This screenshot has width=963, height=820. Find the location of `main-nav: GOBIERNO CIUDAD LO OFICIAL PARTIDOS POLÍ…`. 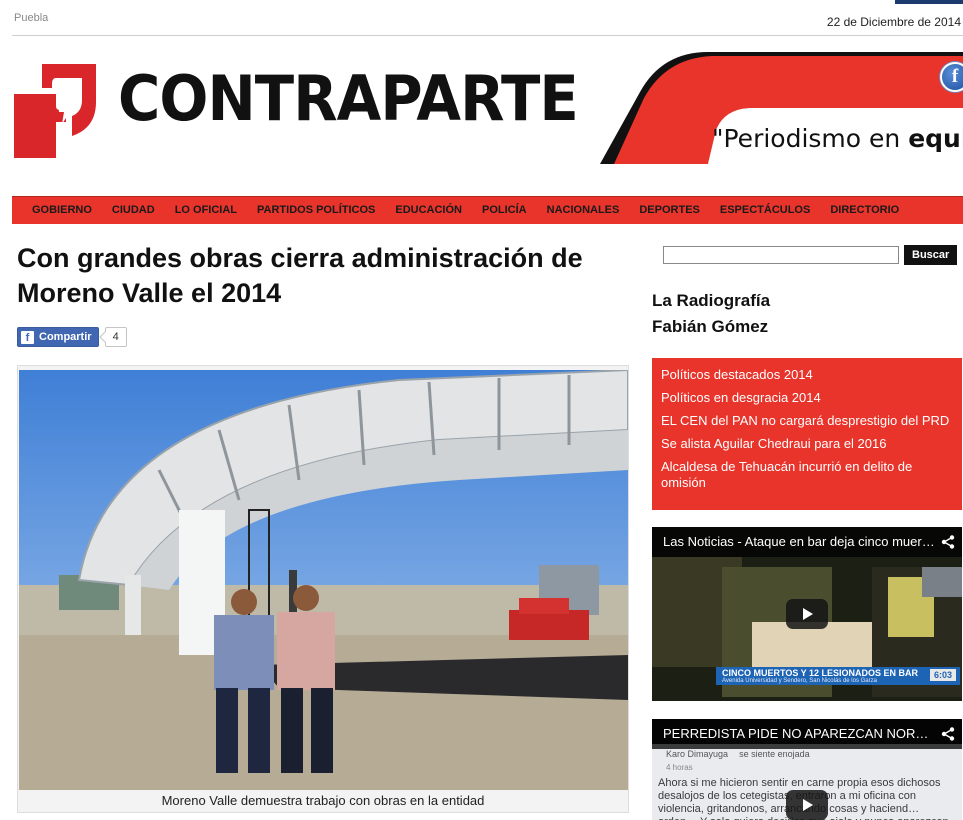

main-nav: GOBIERNO CIUDAD LO OFICIAL PARTIDOS POLÍ… is located at coordinates (487, 210).